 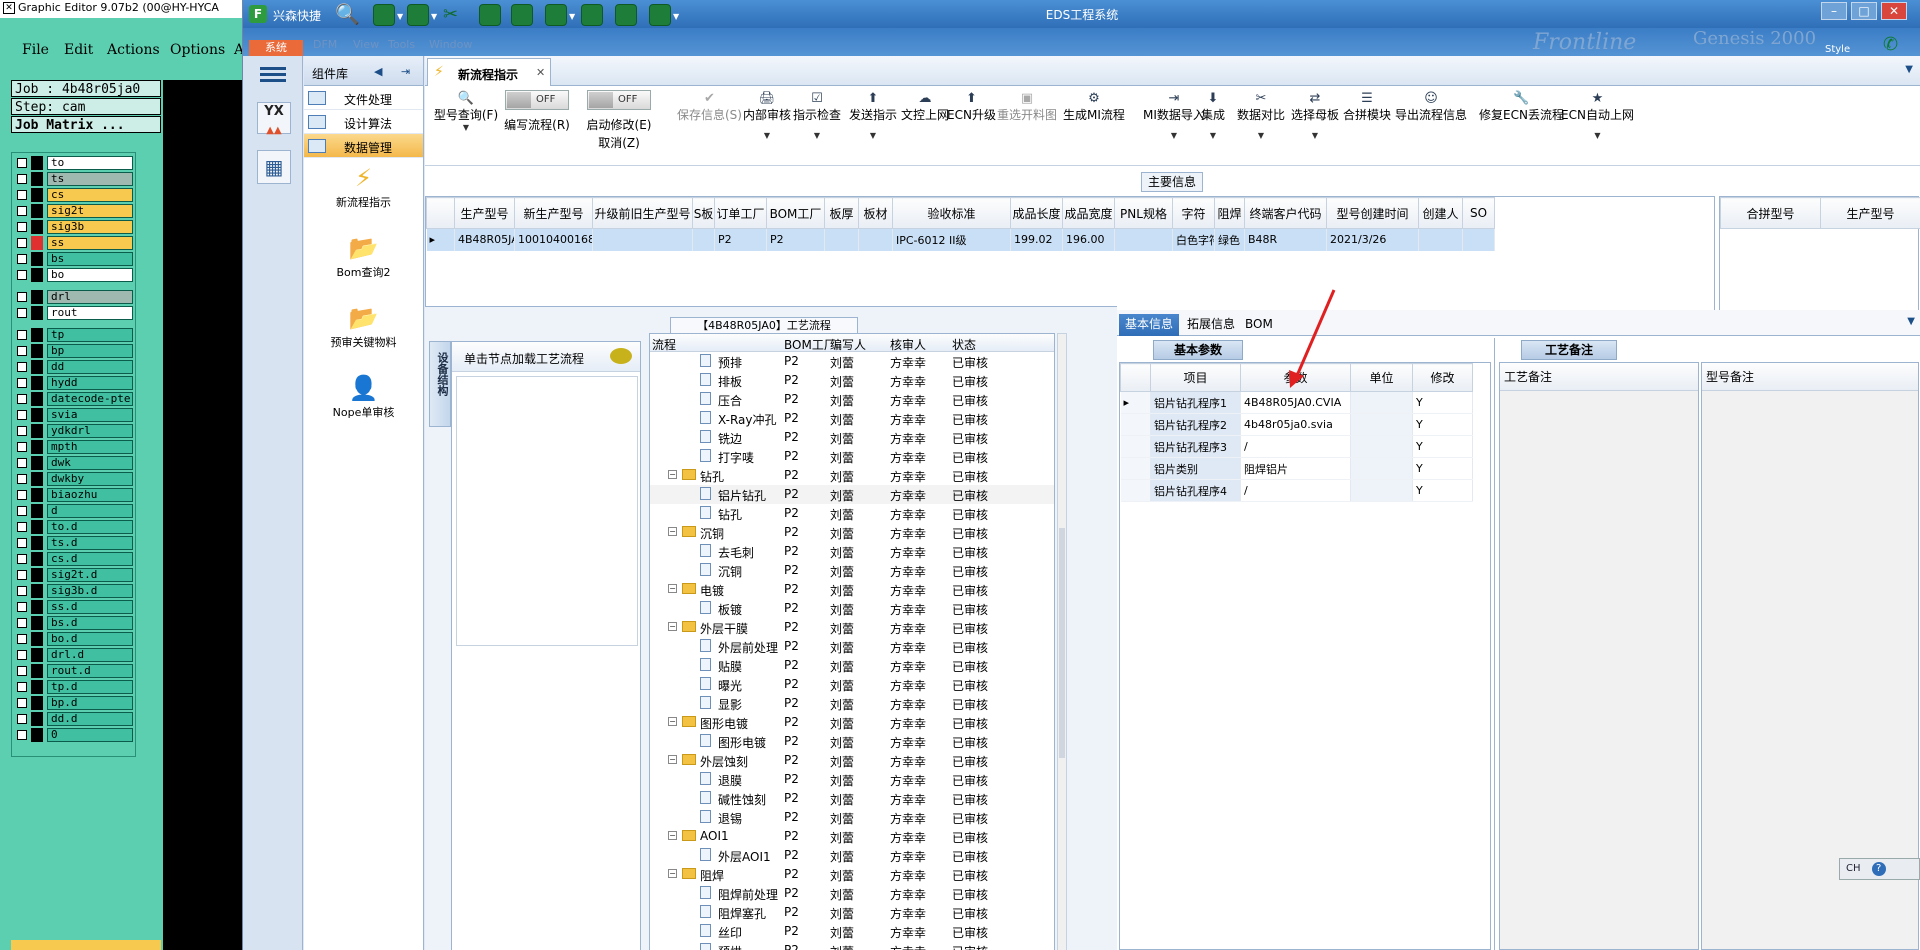 I want to click on layer-name: drl, so click(x=90, y=297).